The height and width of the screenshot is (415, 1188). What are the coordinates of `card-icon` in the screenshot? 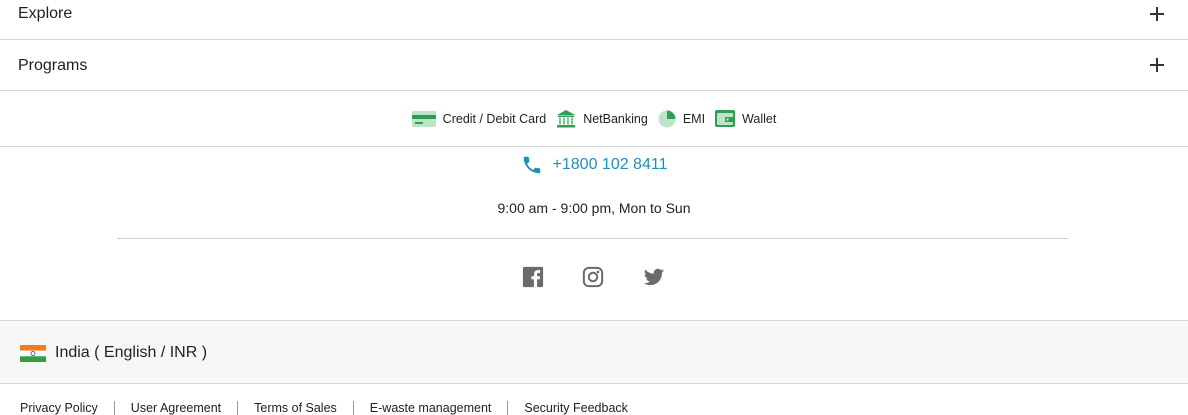 It's located at (423, 118).